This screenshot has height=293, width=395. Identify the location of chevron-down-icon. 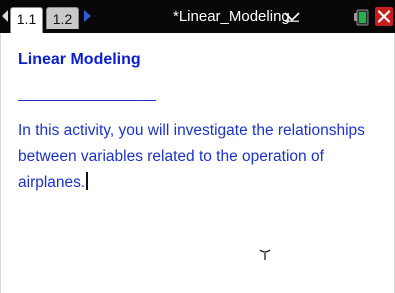
(292, 17).